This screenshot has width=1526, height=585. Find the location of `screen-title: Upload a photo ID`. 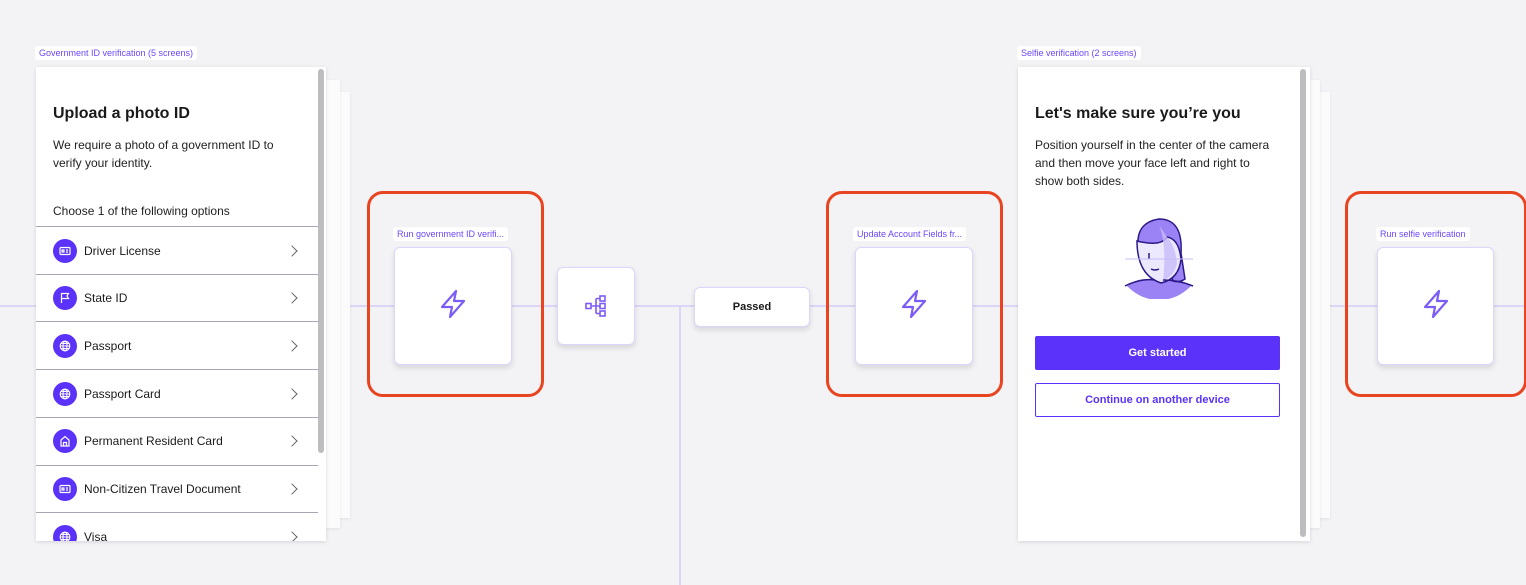

screen-title: Upload a photo ID is located at coordinates (121, 113).